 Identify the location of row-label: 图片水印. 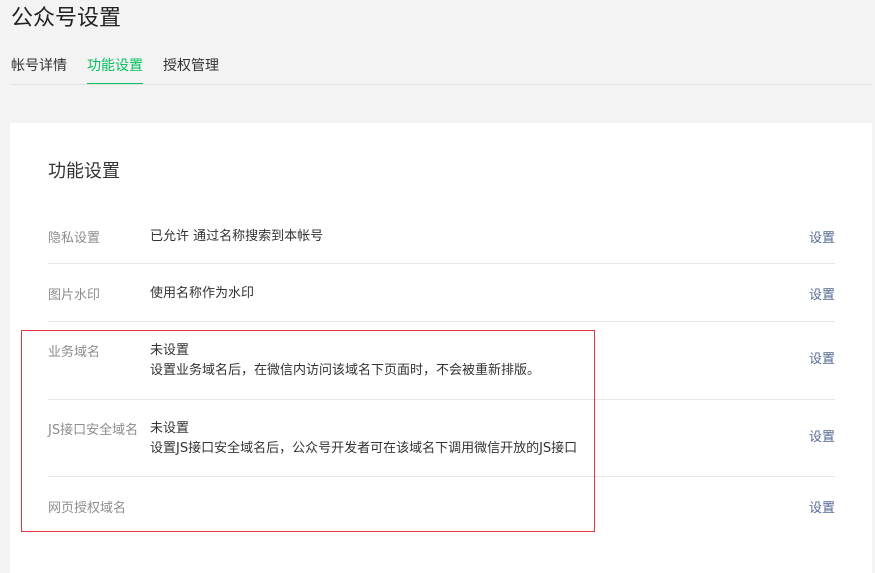
(74, 295).